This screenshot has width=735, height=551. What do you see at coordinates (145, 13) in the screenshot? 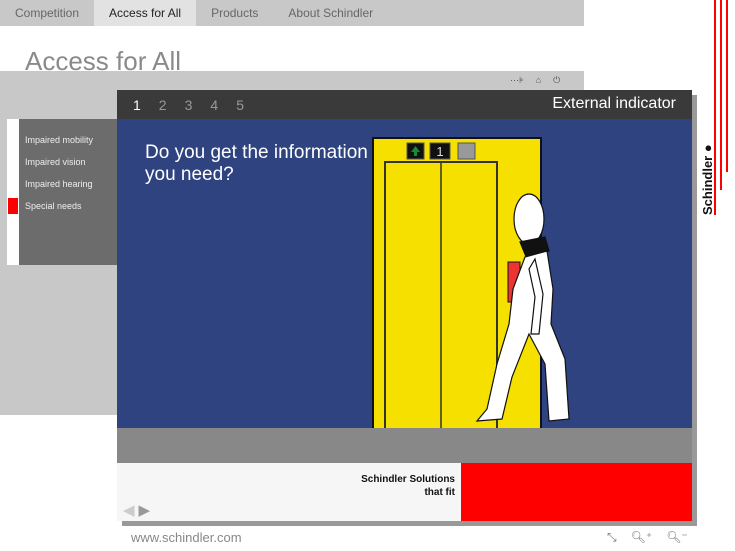
I see `tab-access-for-all: Access for All` at bounding box center [145, 13].